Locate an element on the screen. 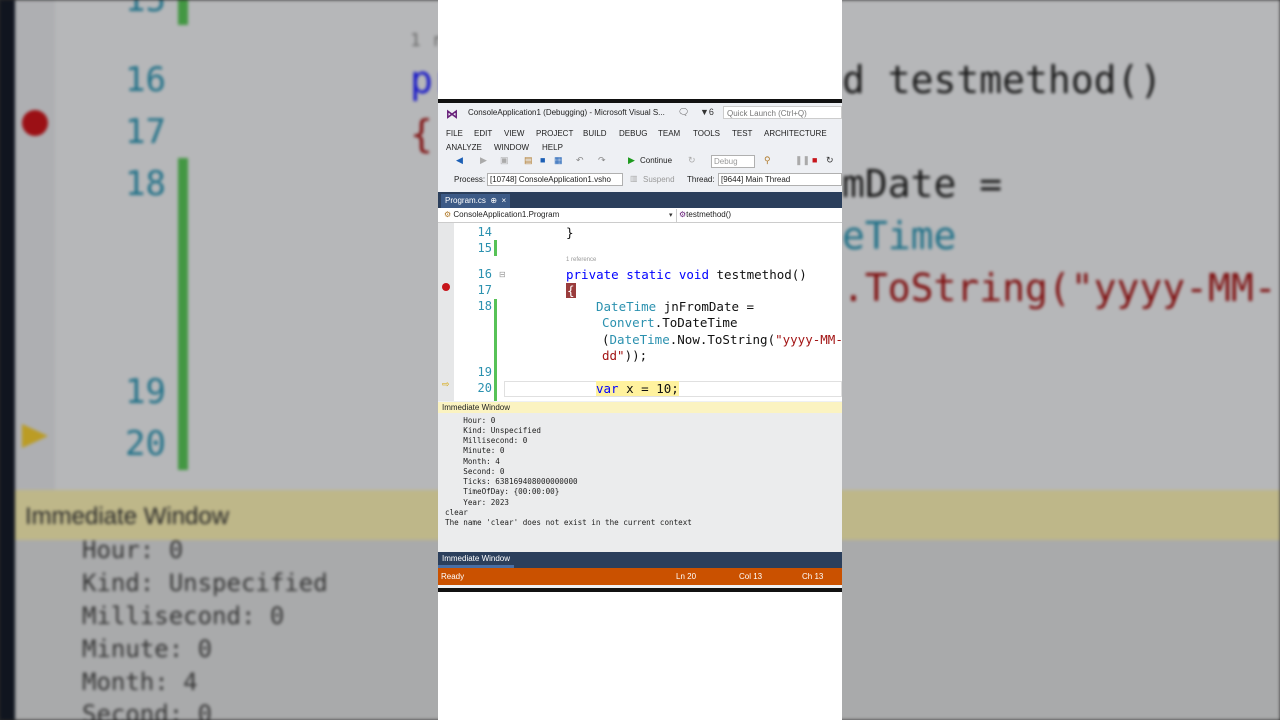  code-line-18-wrap3: dd")); is located at coordinates (624, 355).